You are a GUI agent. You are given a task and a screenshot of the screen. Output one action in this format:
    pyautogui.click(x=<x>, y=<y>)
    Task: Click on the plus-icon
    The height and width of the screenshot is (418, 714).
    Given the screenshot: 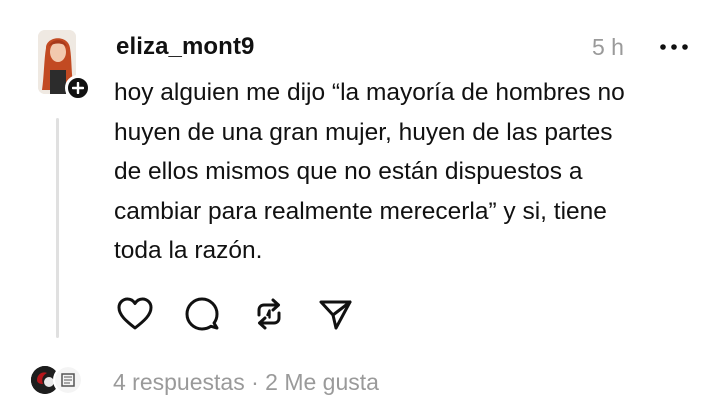 What is the action you would take?
    pyautogui.click(x=78, y=88)
    